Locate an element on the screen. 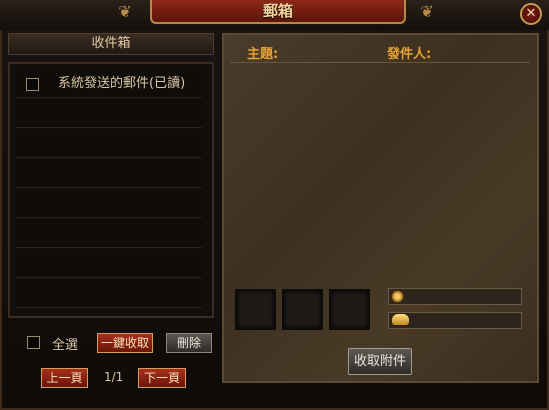 Image resolution: width=549 pixels, height=410 pixels. ornament-left-icon: ❦ is located at coordinates (125, 11).